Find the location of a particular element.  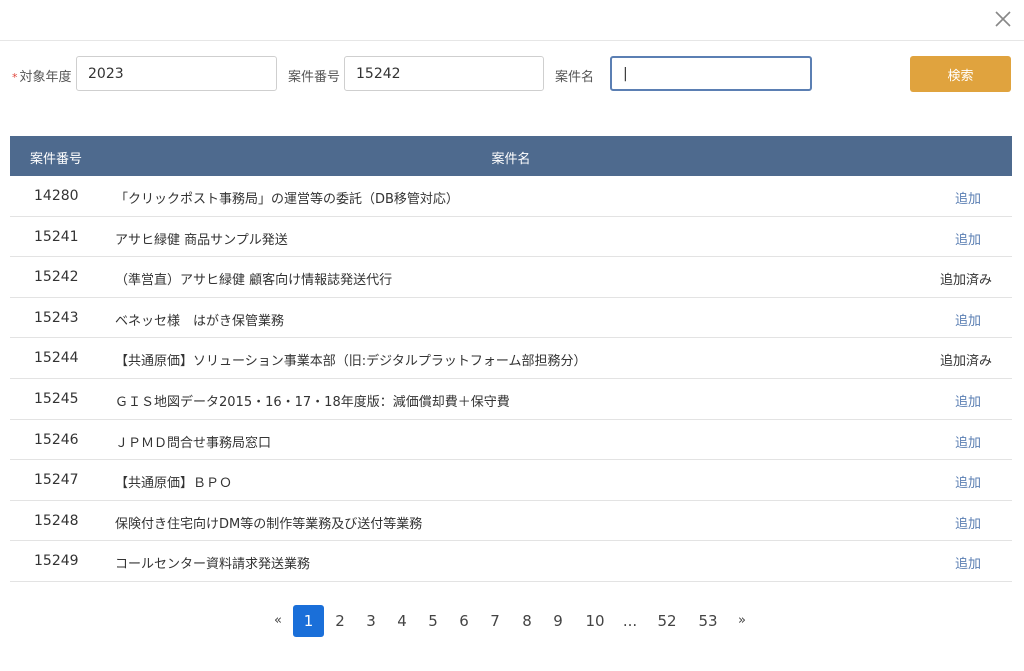

row-name: ＪＰＭＤ問合せ事務局窓口 is located at coordinates (193, 443).